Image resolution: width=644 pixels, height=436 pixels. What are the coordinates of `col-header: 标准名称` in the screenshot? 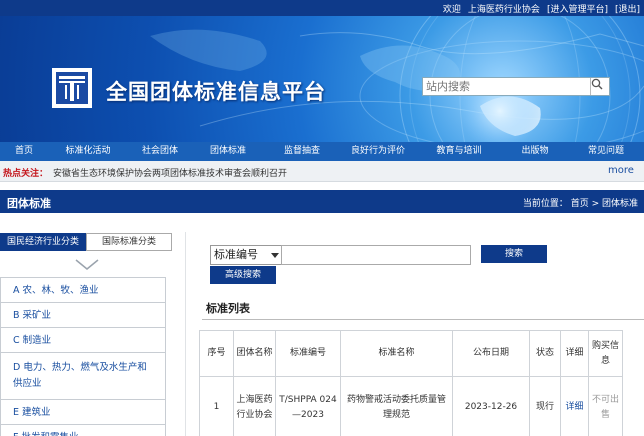 It's located at (396, 353).